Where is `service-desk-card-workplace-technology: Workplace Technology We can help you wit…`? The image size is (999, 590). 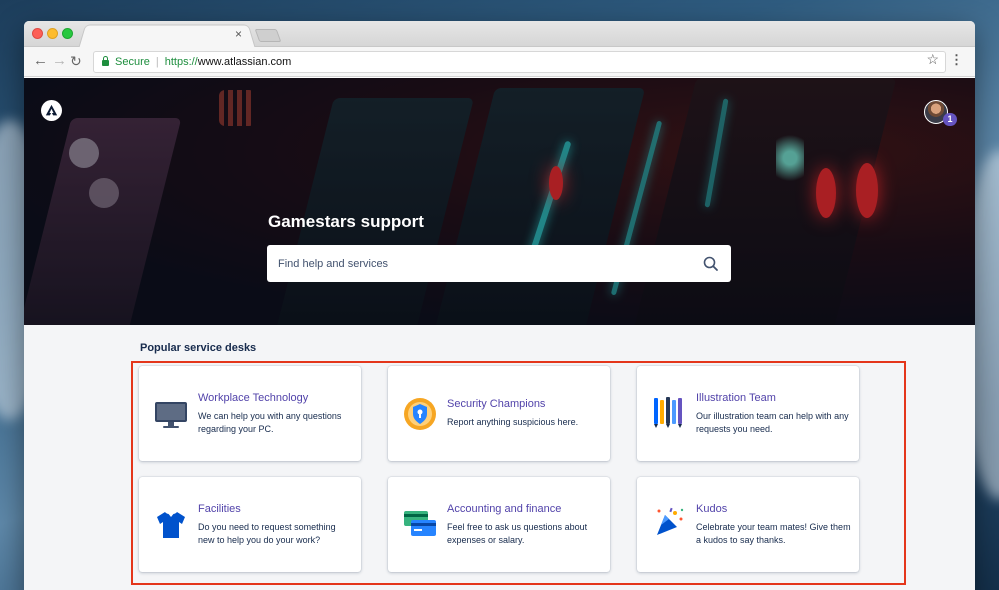
service-desk-card-workplace-technology: Workplace Technology We can help you wit… is located at coordinates (250, 413).